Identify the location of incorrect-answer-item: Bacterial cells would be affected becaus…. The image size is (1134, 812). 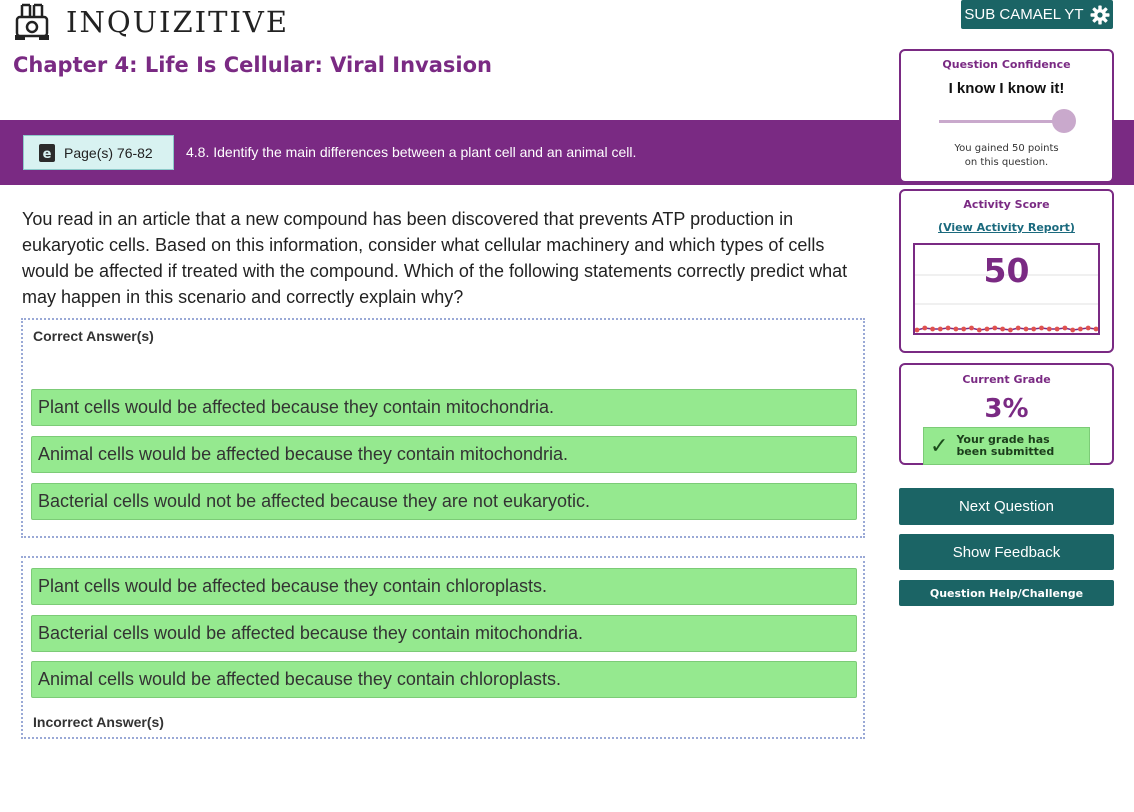
(444, 633).